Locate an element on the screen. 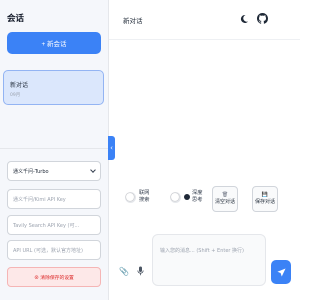 This screenshot has width=320, height=300. composer-toolbar: 联网搜索 深度思考 🗑 清空对话 💾 保存对话 is located at coordinates (204, 200).